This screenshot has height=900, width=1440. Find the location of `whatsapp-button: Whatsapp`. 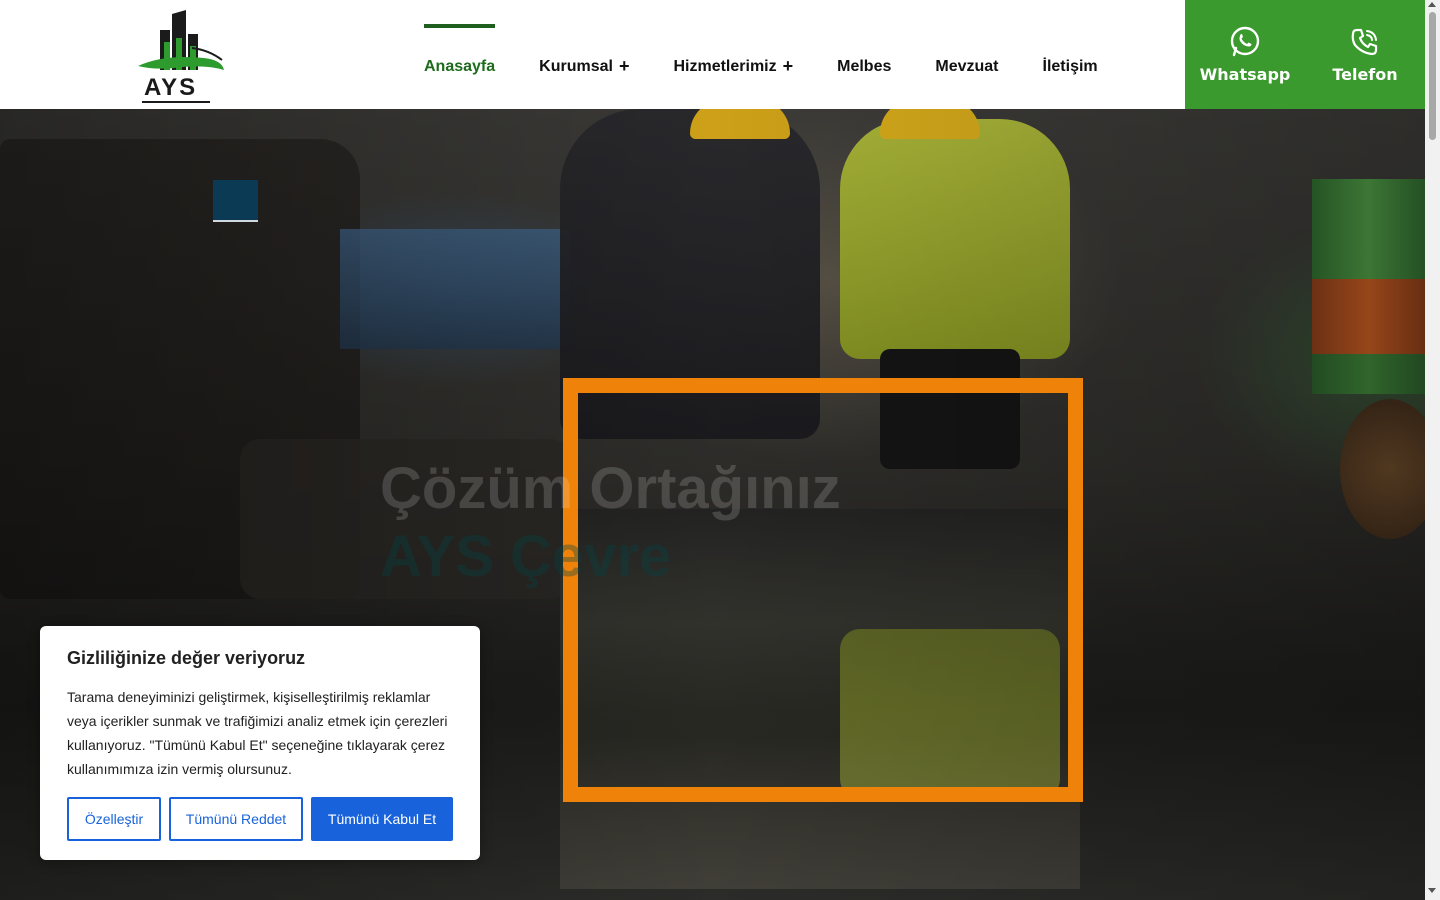

whatsapp-button: Whatsapp is located at coordinates (1245, 54).